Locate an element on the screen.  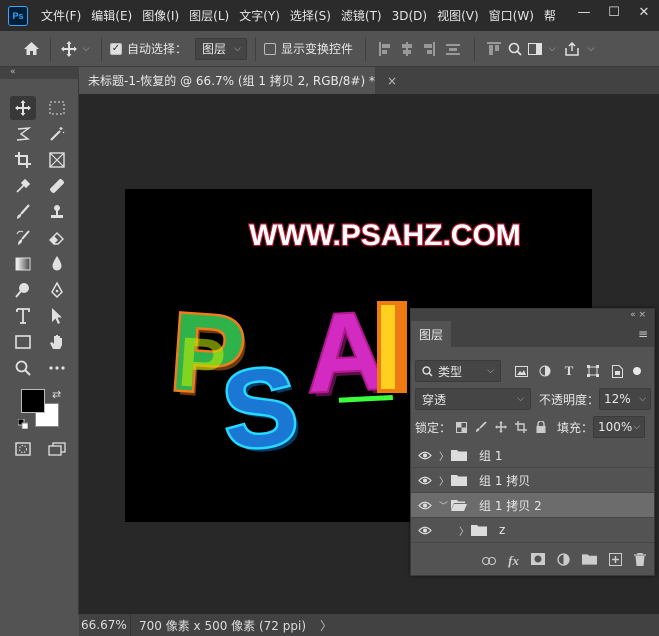
layer-row: 〉 z is located at coordinates (532, 530).